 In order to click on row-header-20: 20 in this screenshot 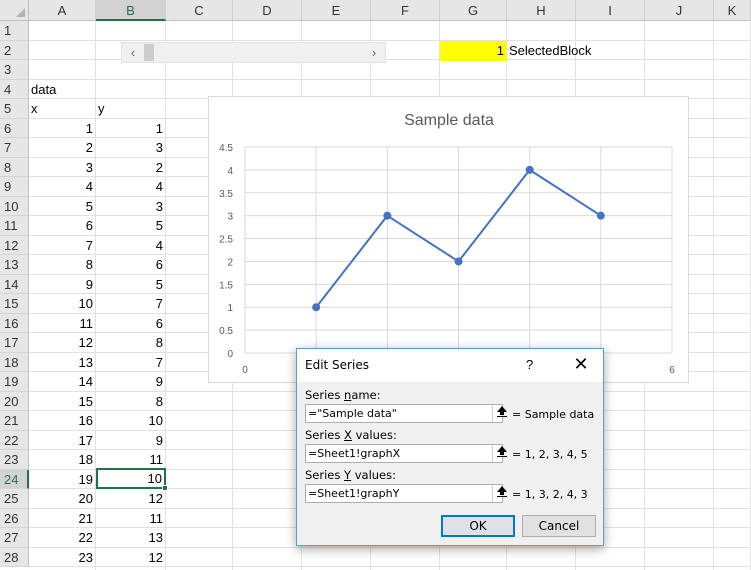, I will do `click(14, 401)`.